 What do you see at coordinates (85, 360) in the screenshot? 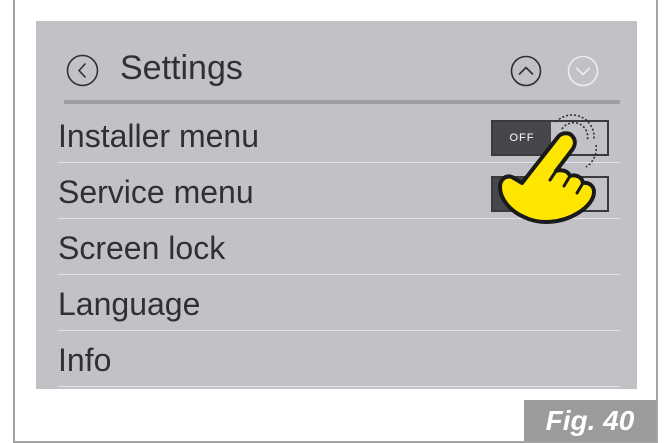
I see `menu-item-label: Info` at bounding box center [85, 360].